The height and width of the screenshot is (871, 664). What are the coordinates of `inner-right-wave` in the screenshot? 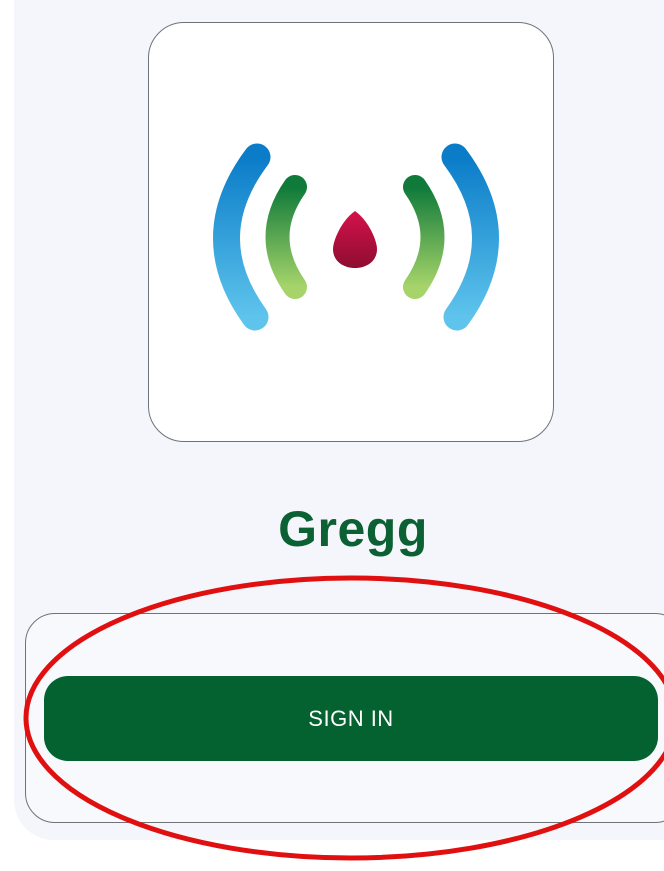 It's located at (424, 237).